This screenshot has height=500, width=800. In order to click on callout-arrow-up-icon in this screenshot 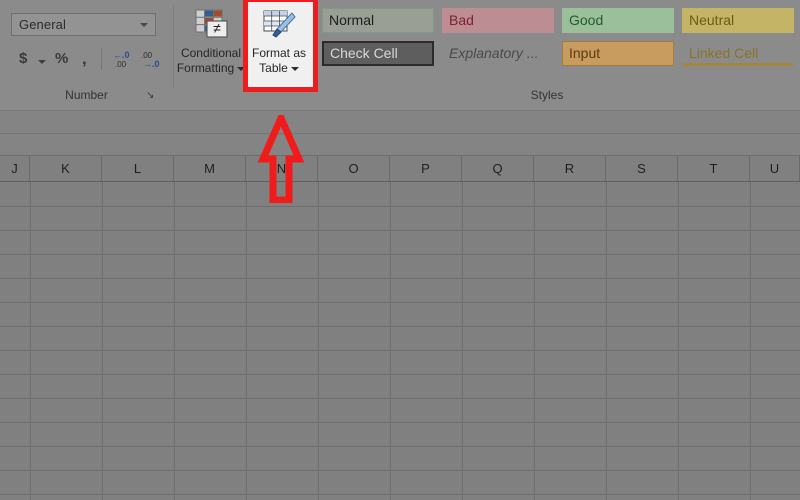, I will do `click(281, 156)`.